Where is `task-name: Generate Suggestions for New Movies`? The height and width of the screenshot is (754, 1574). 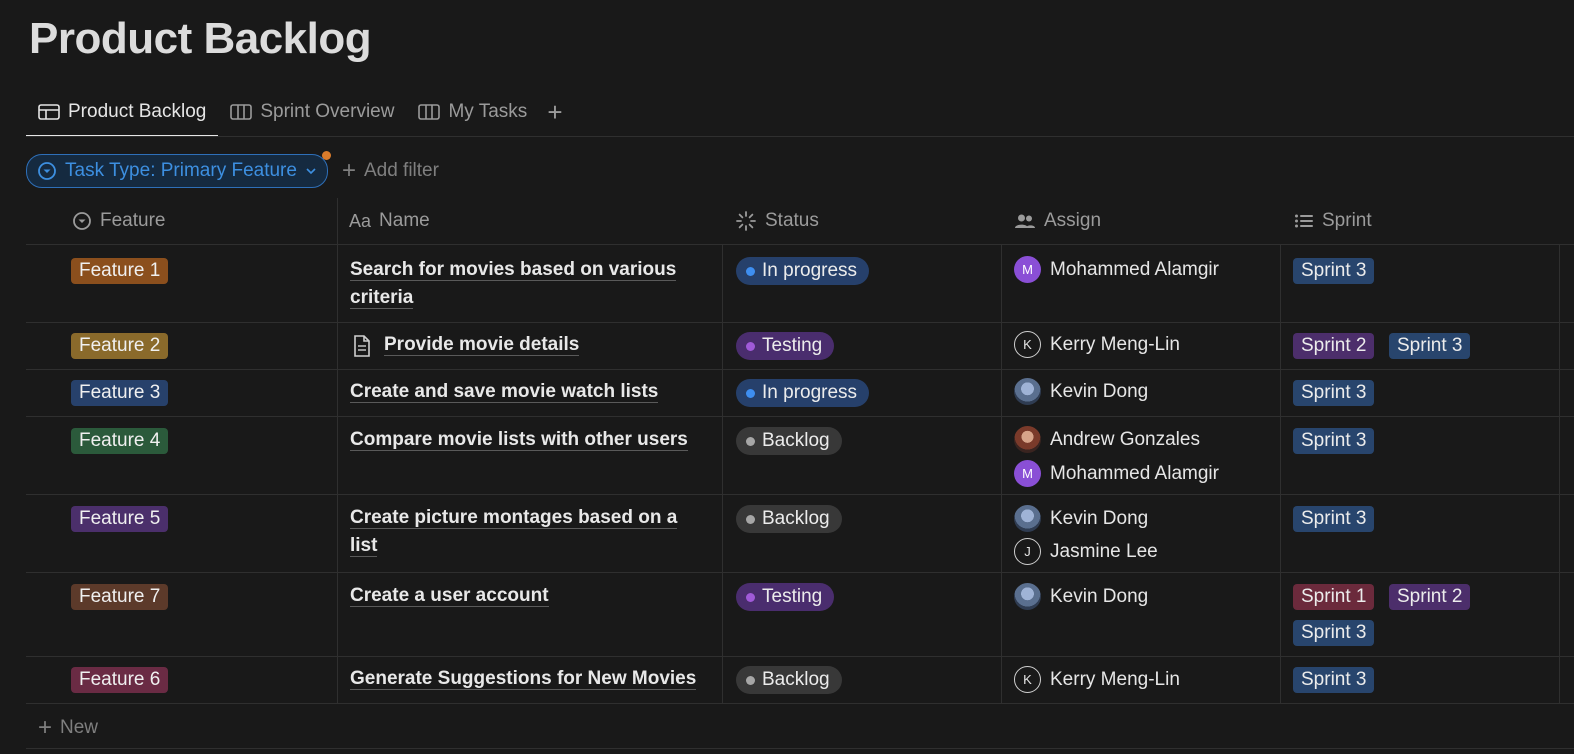 task-name: Generate Suggestions for New Movies is located at coordinates (535, 679).